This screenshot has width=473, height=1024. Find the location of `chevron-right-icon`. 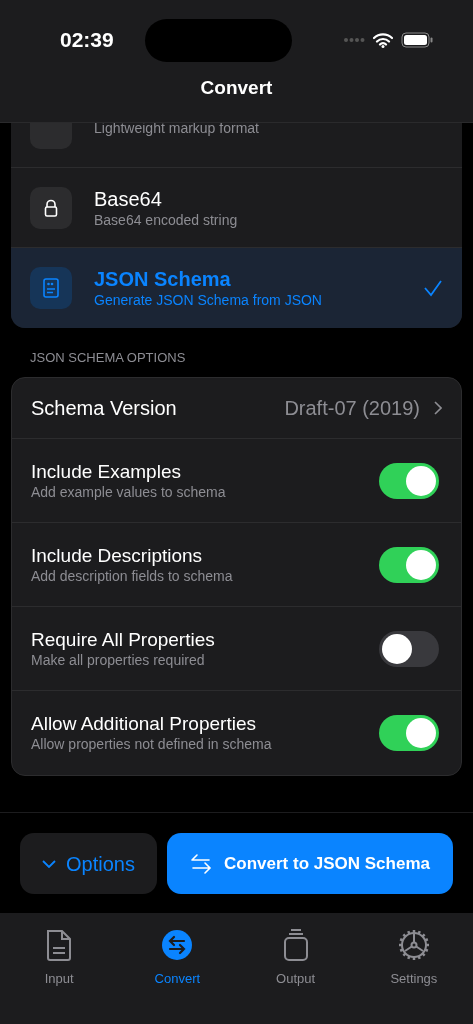

chevron-right-icon is located at coordinates (438, 408).